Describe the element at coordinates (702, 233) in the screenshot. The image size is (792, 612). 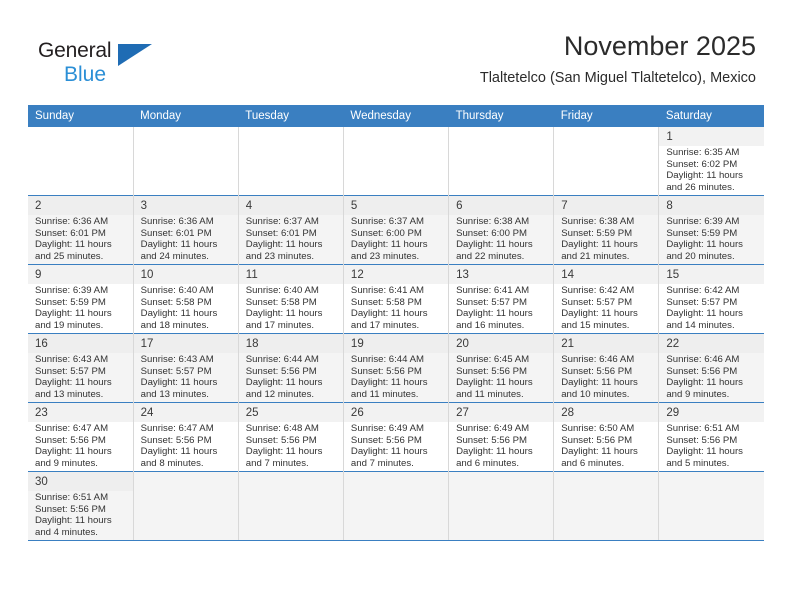
I see `sunset-text: Sunset: 5:59 PM` at that location.